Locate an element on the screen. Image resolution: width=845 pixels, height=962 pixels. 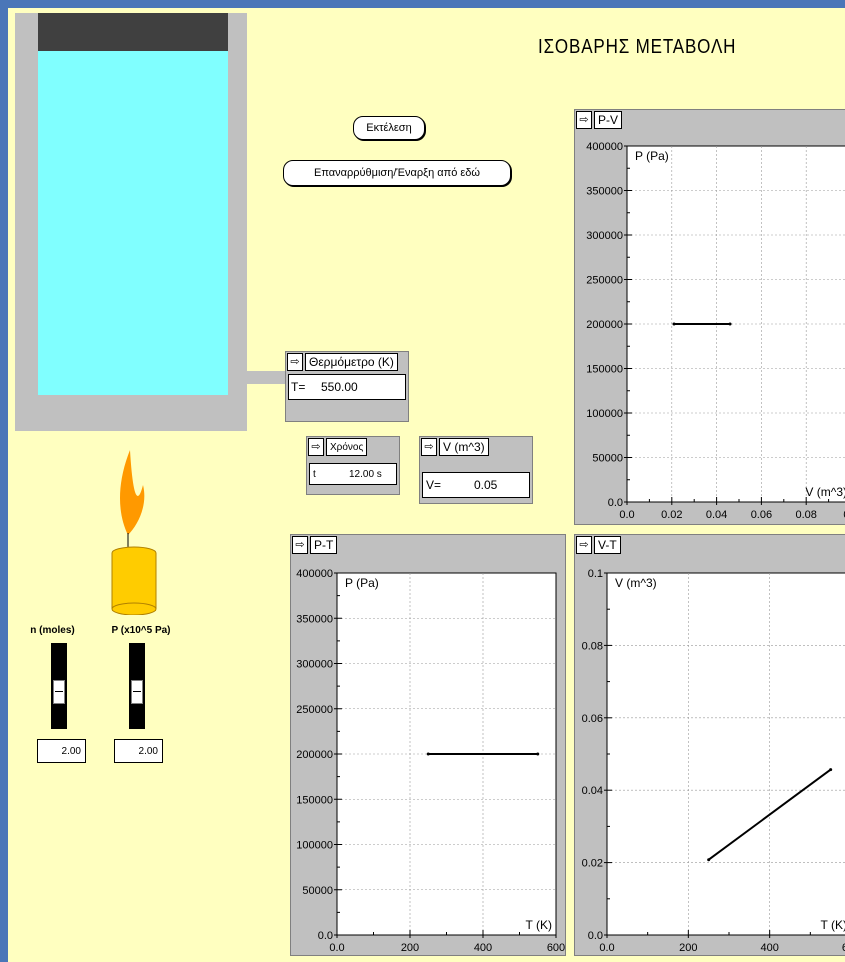
time-panel: ⇨ Χρόνος t 12.00 s is located at coordinates (353, 465).